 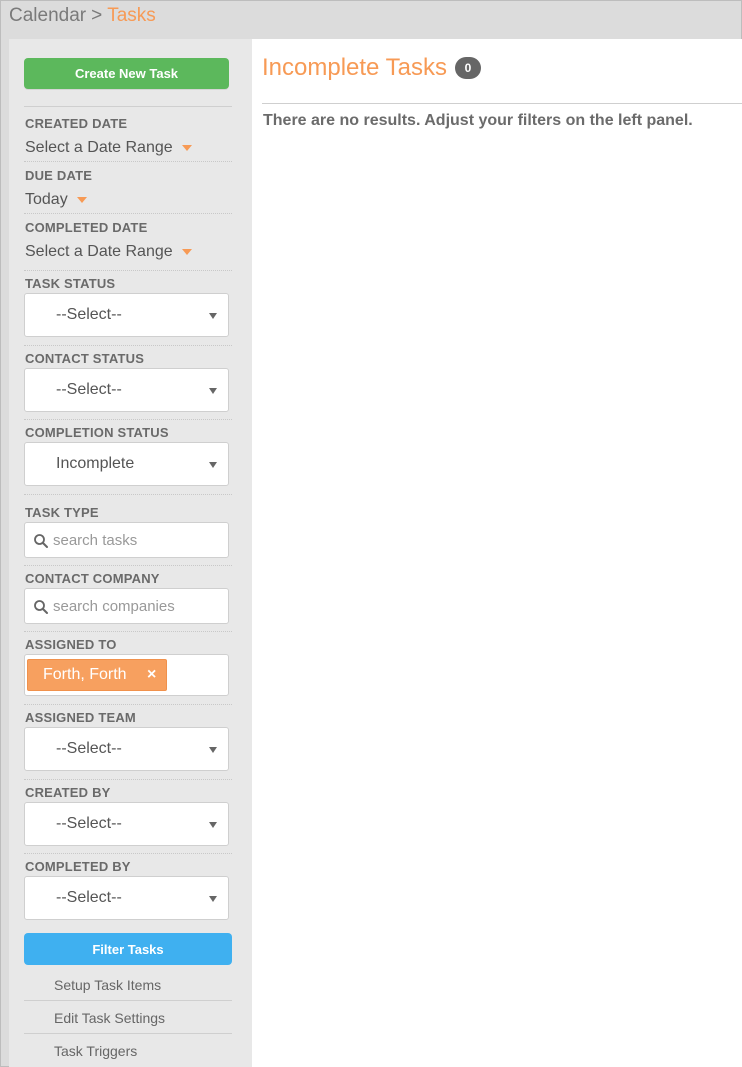 What do you see at coordinates (85, 358) in the screenshot?
I see `contact-status-label: CONTACT STATUS` at bounding box center [85, 358].